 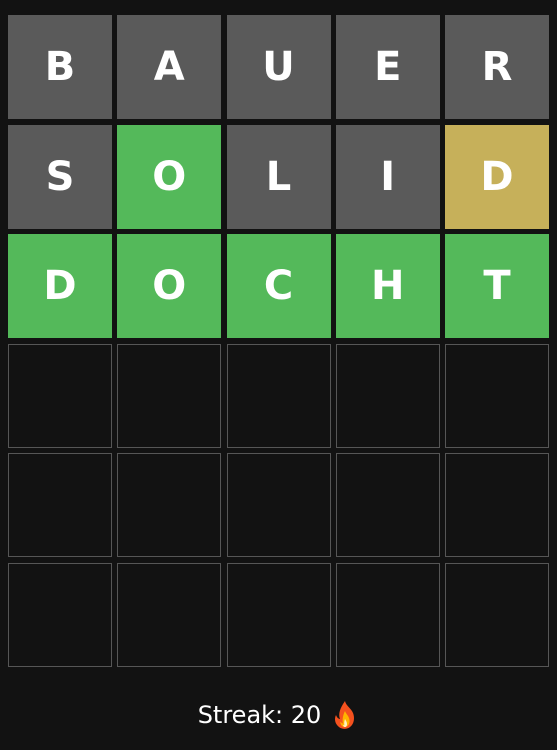 What do you see at coordinates (497, 286) in the screenshot?
I see `tile-r3-c5: T` at bounding box center [497, 286].